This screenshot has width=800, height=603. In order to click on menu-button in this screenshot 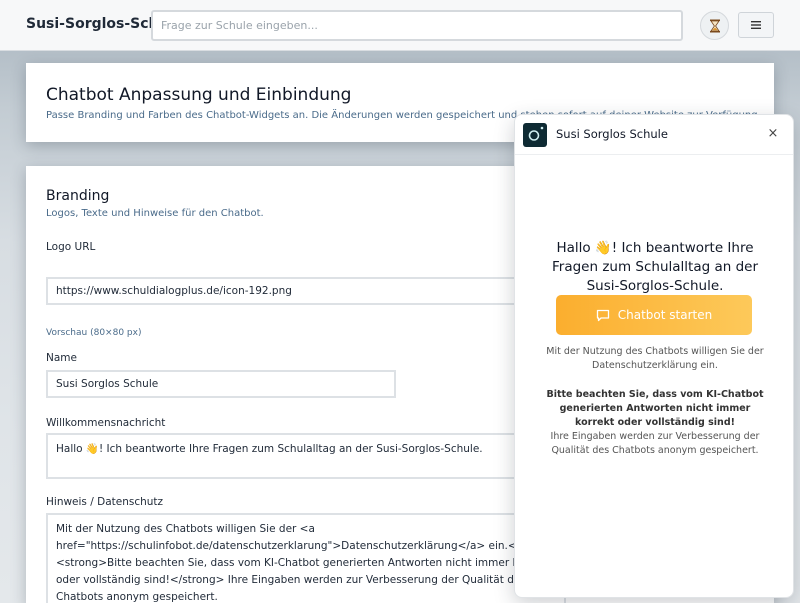, I will do `click(756, 25)`.